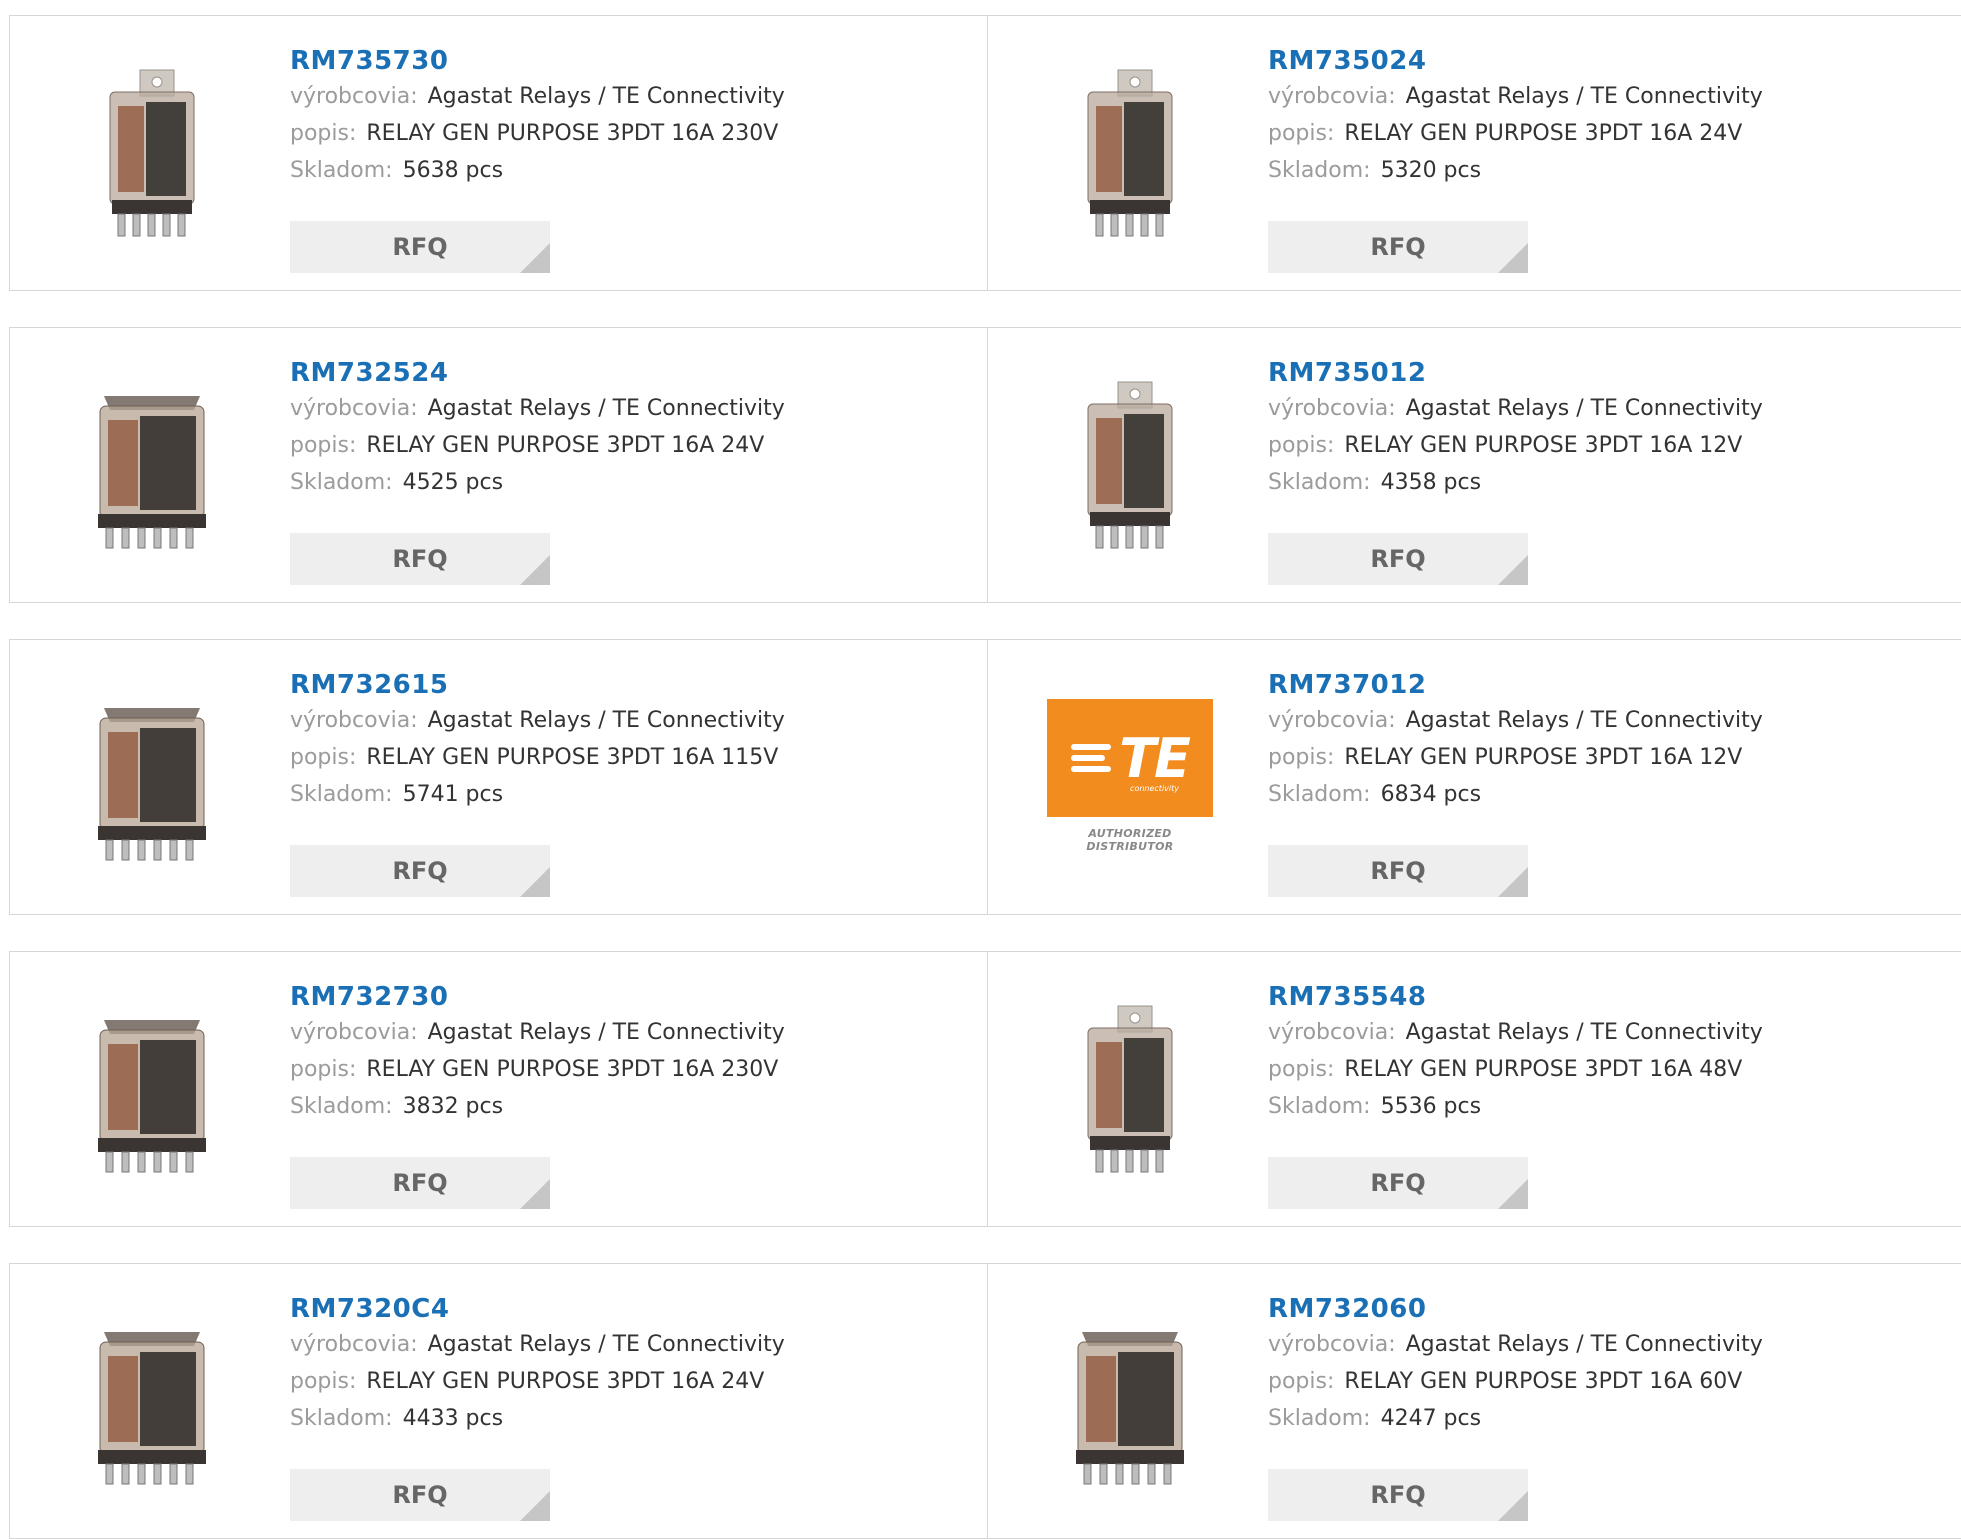 The width and height of the screenshot is (1961, 1539). Describe the element at coordinates (369, 373) in the screenshot. I see `part-number-link: RM732524` at that location.